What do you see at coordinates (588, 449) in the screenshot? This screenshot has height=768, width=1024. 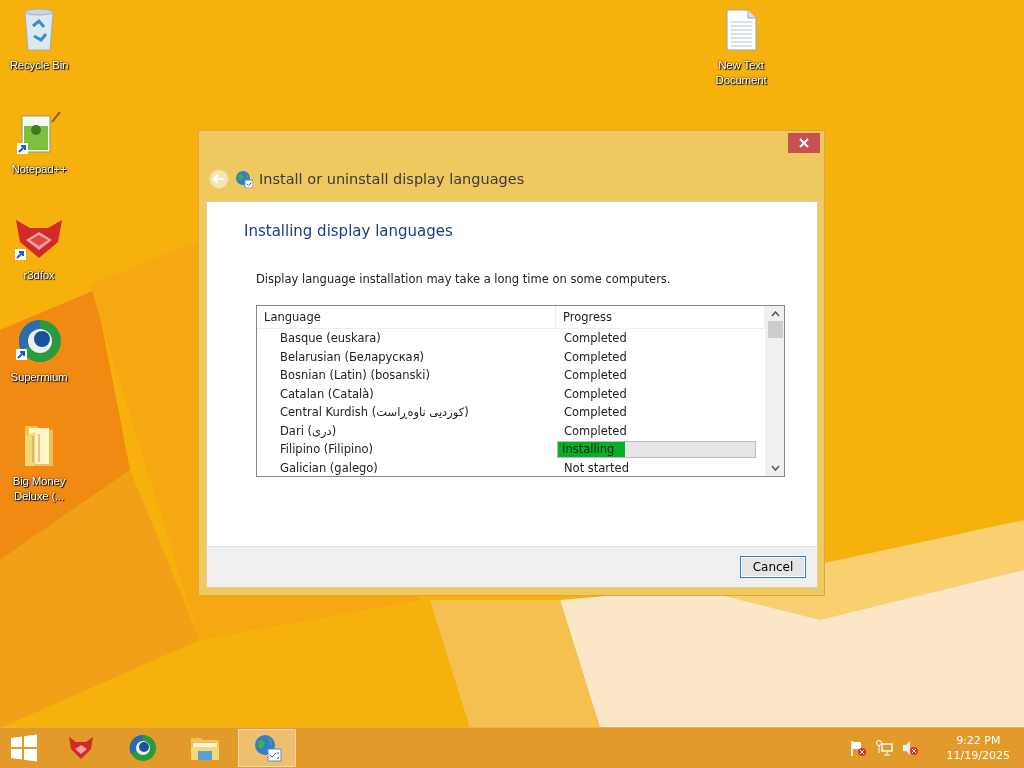 I see `progress-status: Installing` at bounding box center [588, 449].